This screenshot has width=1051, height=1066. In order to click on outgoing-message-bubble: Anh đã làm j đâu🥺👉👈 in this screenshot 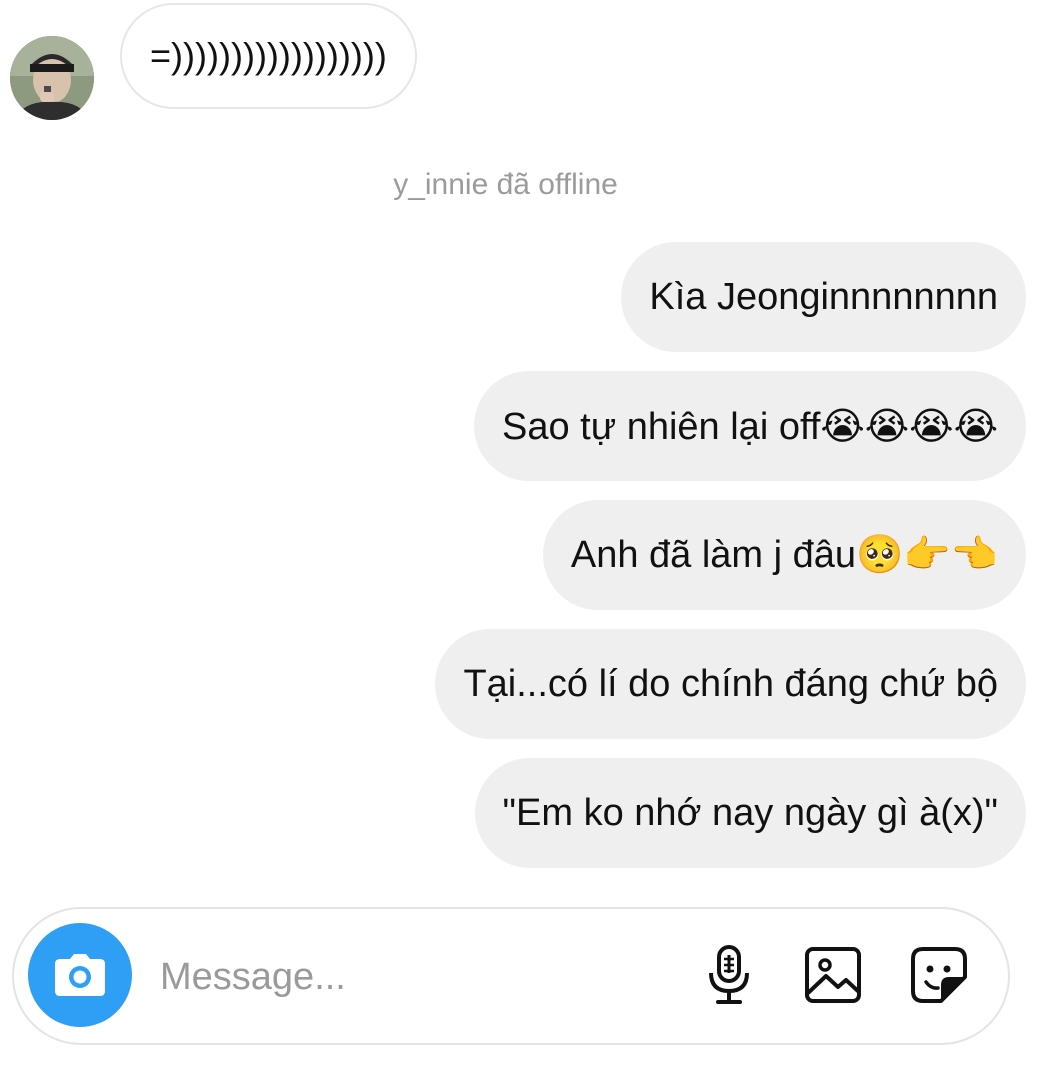, I will do `click(784, 555)`.